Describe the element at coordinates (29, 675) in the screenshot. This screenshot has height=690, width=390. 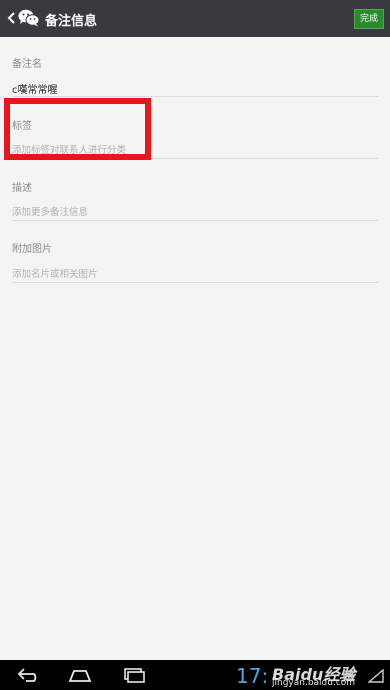
I see `back-arrow-icon` at that location.